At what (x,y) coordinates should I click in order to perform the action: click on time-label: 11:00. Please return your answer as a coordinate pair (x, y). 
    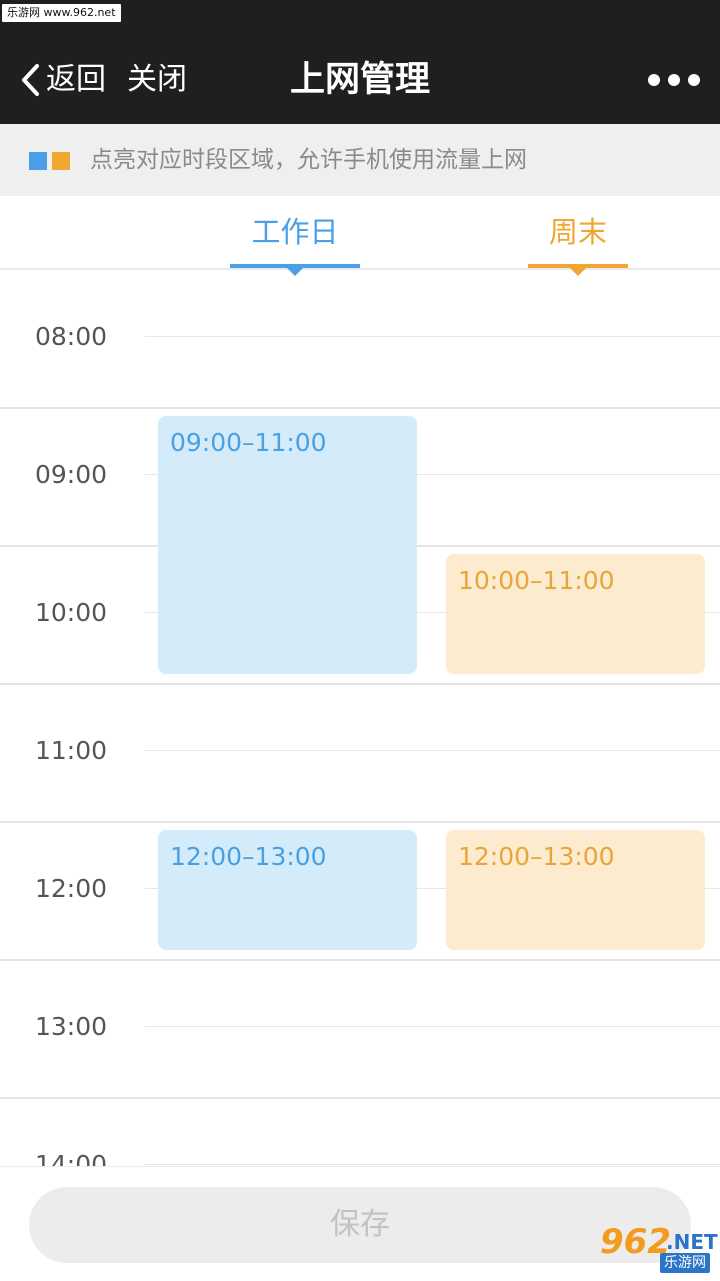
    Looking at the image, I should click on (71, 750).